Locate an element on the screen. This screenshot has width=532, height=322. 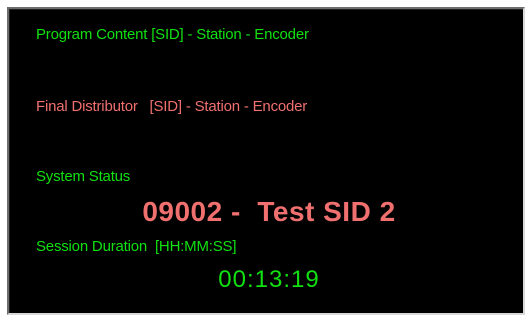
session-duration-label: Session Duration [HH:MM:SS] is located at coordinates (136, 246).